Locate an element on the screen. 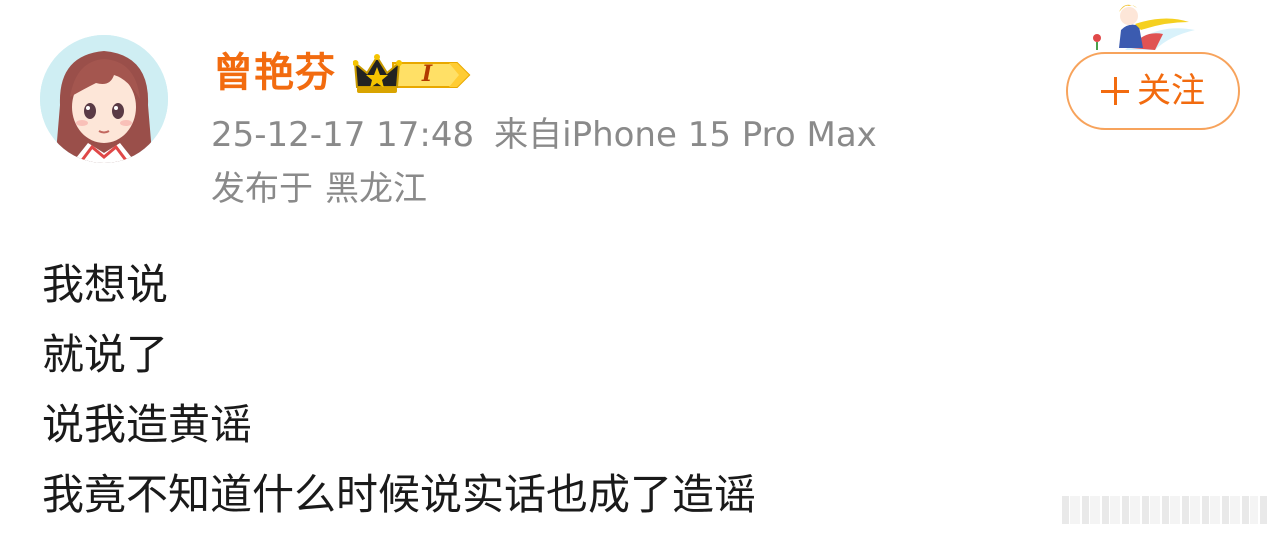  watermark-bars-icon is located at coordinates (1164, 510).